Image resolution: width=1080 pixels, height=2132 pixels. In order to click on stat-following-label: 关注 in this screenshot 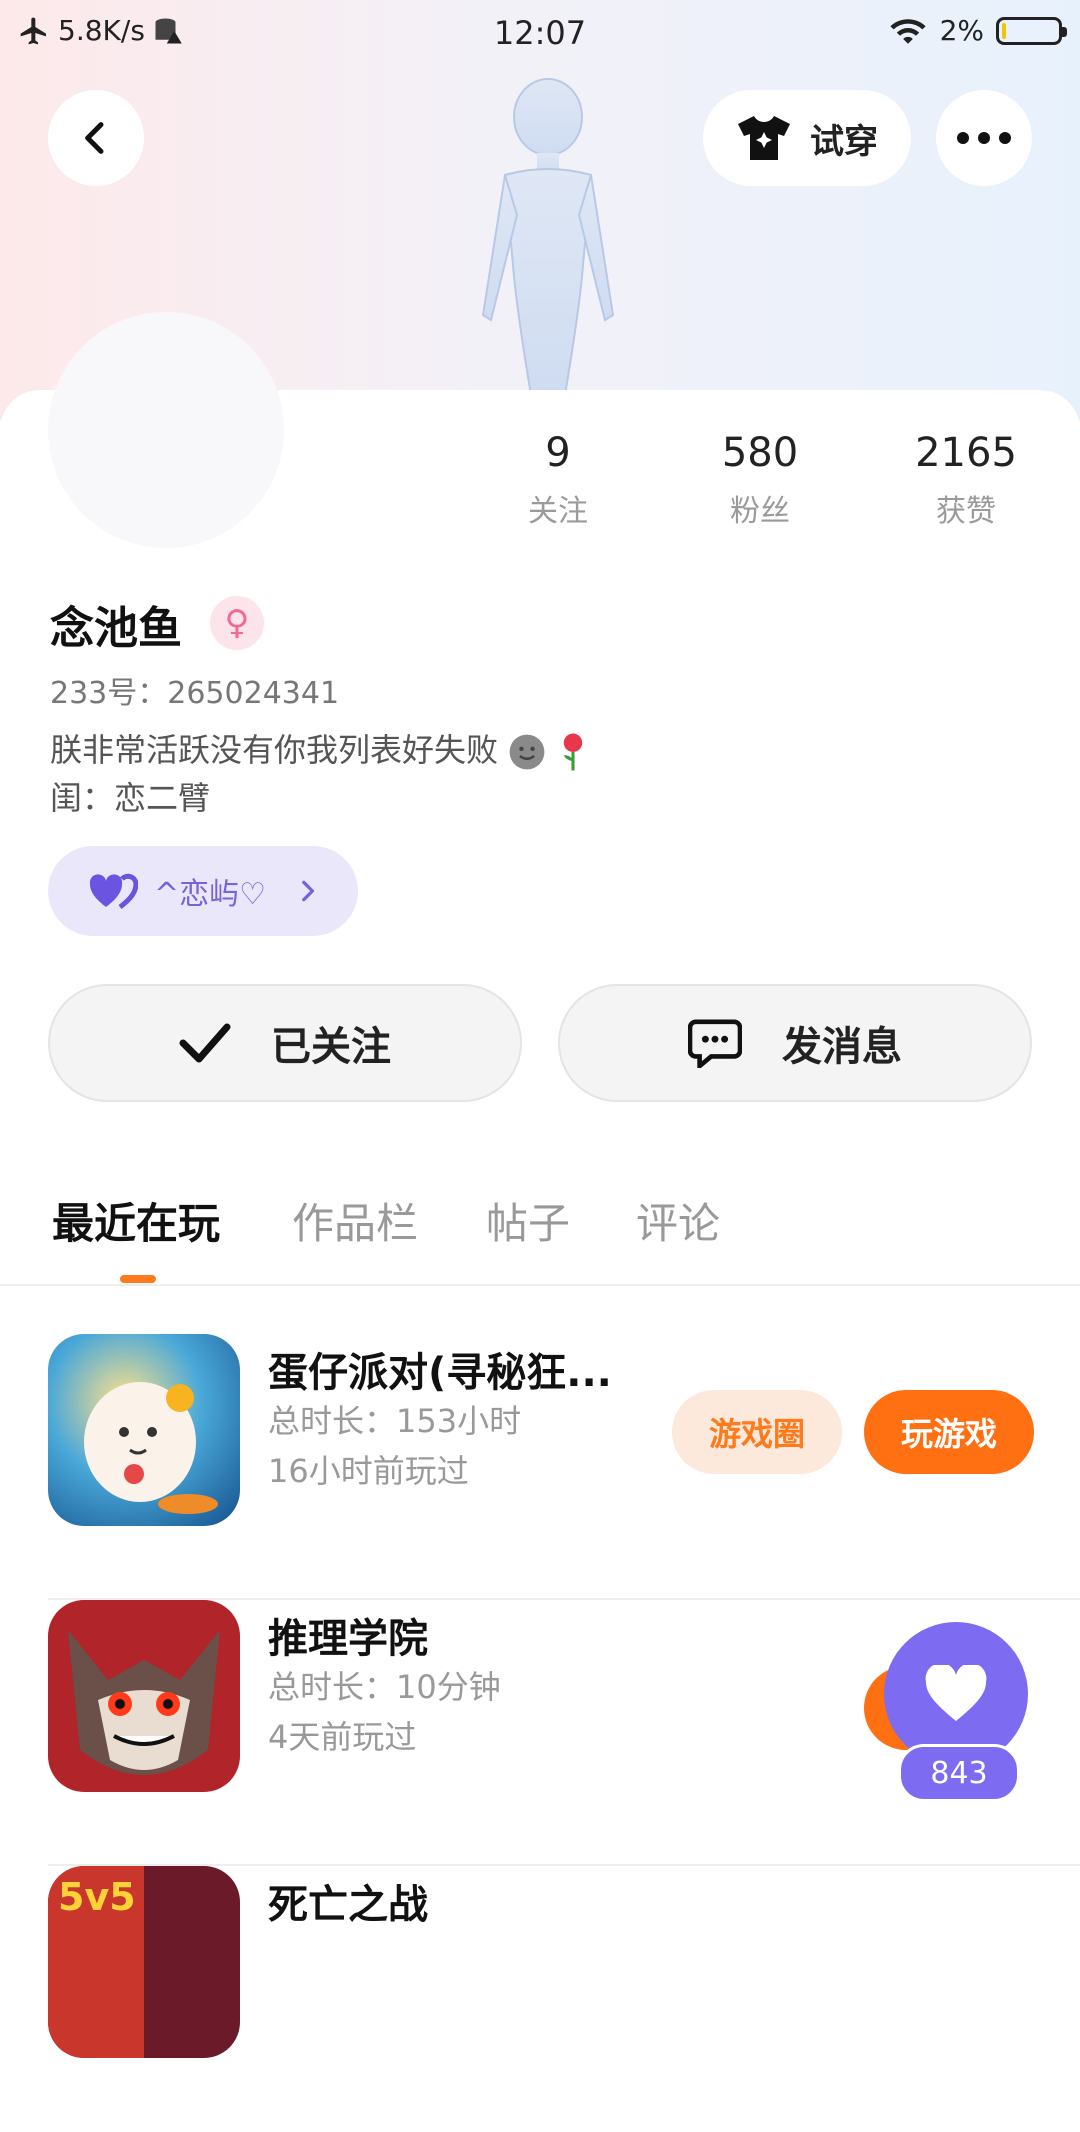, I will do `click(558, 511)`.